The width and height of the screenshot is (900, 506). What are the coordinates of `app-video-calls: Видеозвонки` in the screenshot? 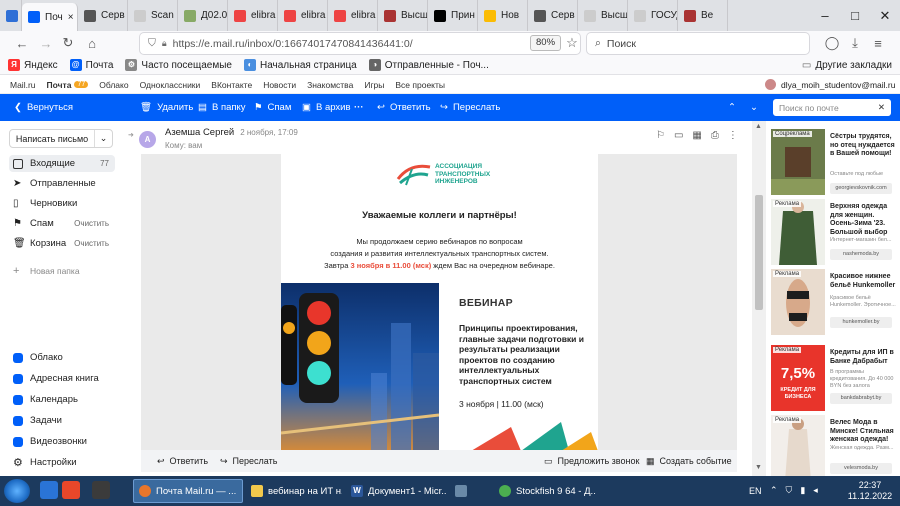 It's located at (62, 441).